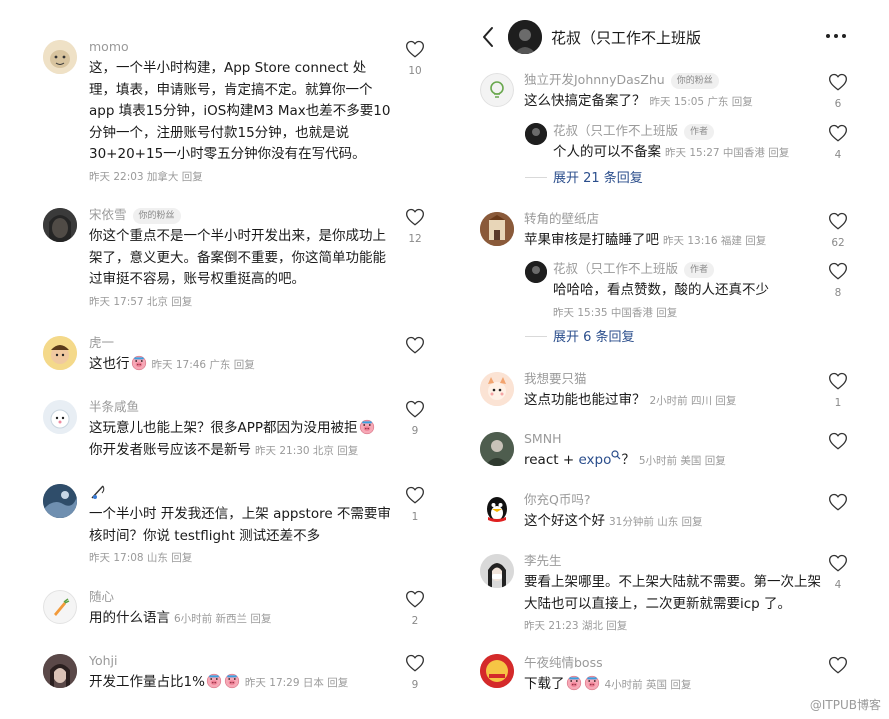 The image size is (889, 719). Describe the element at coordinates (223, 428) in the screenshot. I see `comment-text: 这玩意儿也能上架？很多APP都因为没用被拒` at that location.